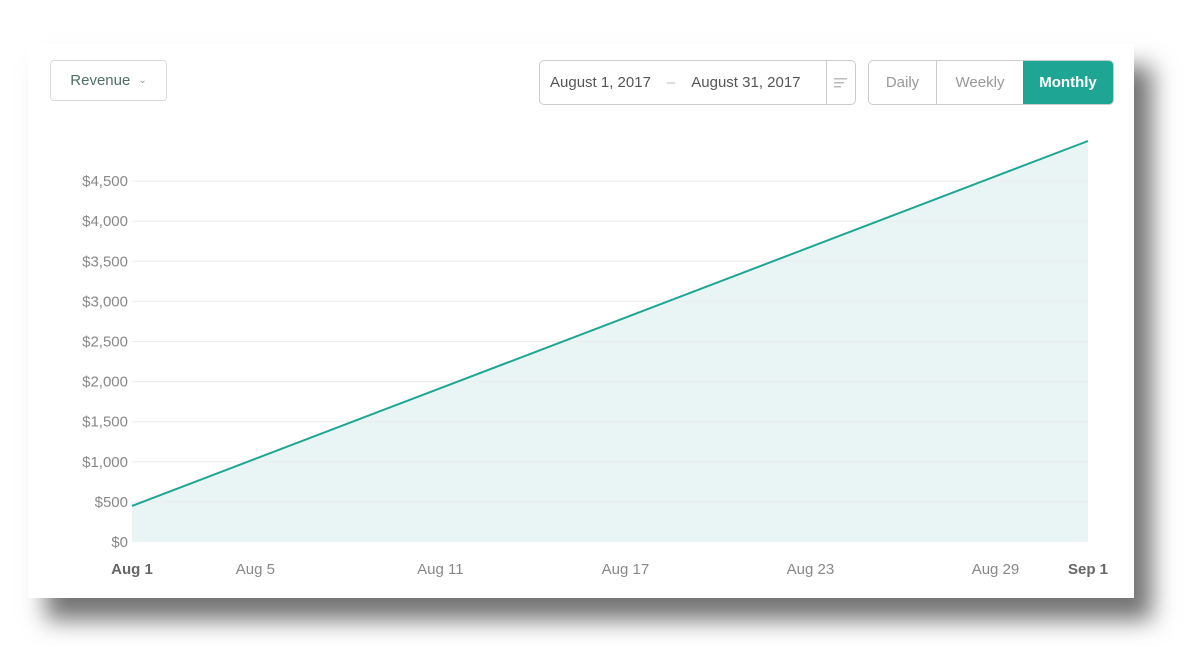 The height and width of the screenshot is (647, 1194). I want to click on y-tick-label: $2,000, so click(105, 382).